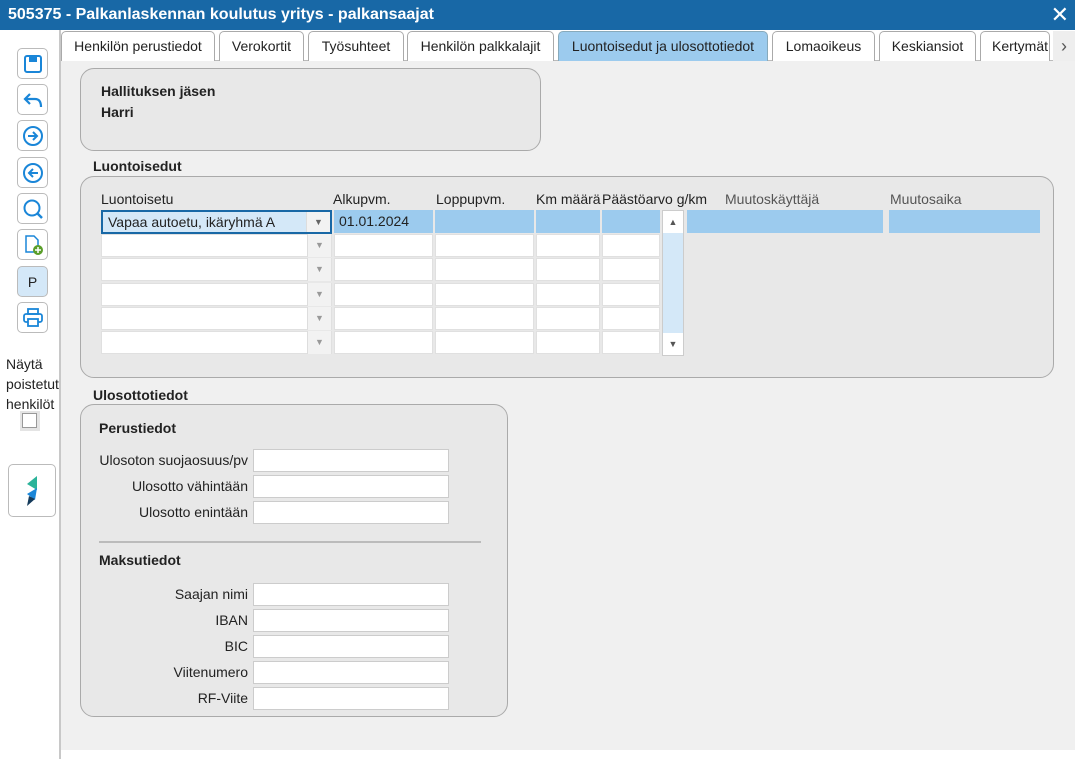 The image size is (1075, 759). Describe the element at coordinates (173, 460) in the screenshot. I see `field-label: Ulosoton suojaosuus/pv` at that location.